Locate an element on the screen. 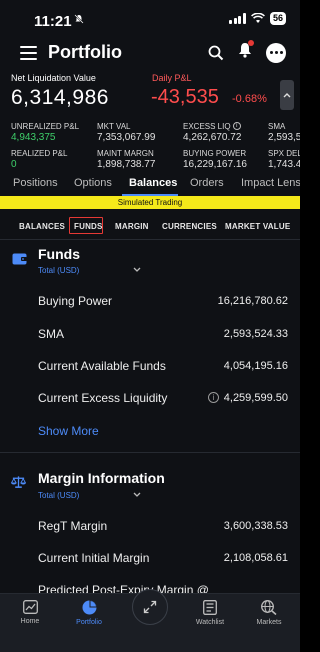  initial-margin-row-label: Current Initial Margin is located at coordinates (94, 558).